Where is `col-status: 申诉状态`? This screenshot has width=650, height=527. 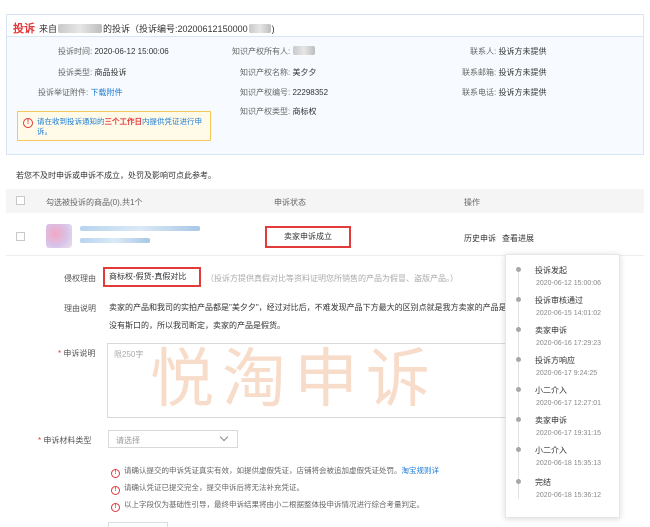
col-status: 申诉状态 is located at coordinates (290, 202).